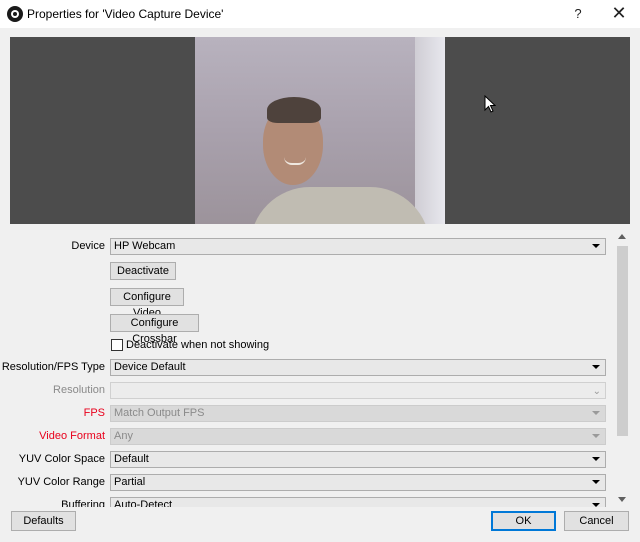 The width and height of the screenshot is (640, 542). What do you see at coordinates (358, 459) in the screenshot?
I see `yuv-color-space-select: Default` at bounding box center [358, 459].